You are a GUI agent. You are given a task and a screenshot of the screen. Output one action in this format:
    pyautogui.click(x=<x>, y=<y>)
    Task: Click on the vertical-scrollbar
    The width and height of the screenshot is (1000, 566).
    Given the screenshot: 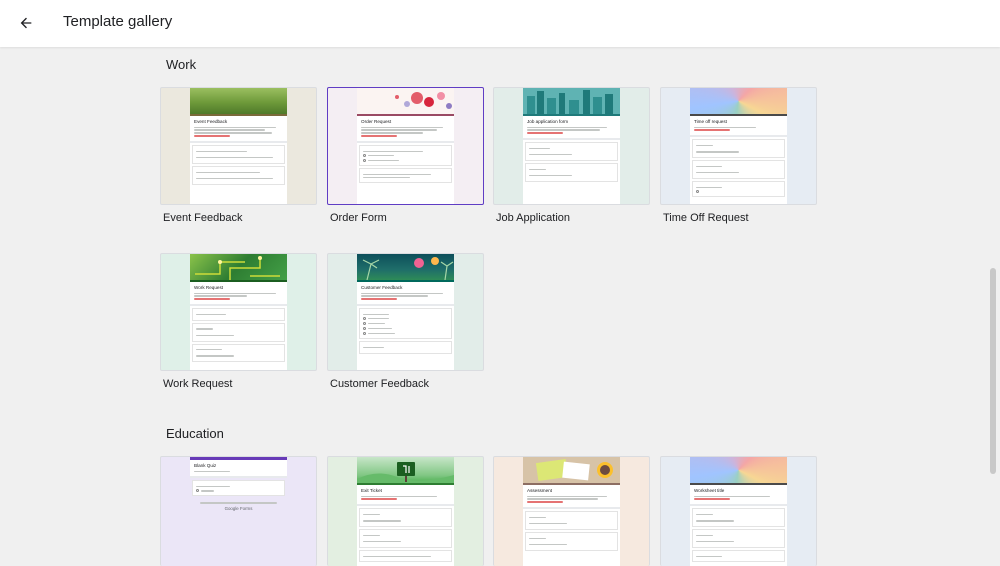 What is the action you would take?
    pyautogui.click(x=993, y=371)
    